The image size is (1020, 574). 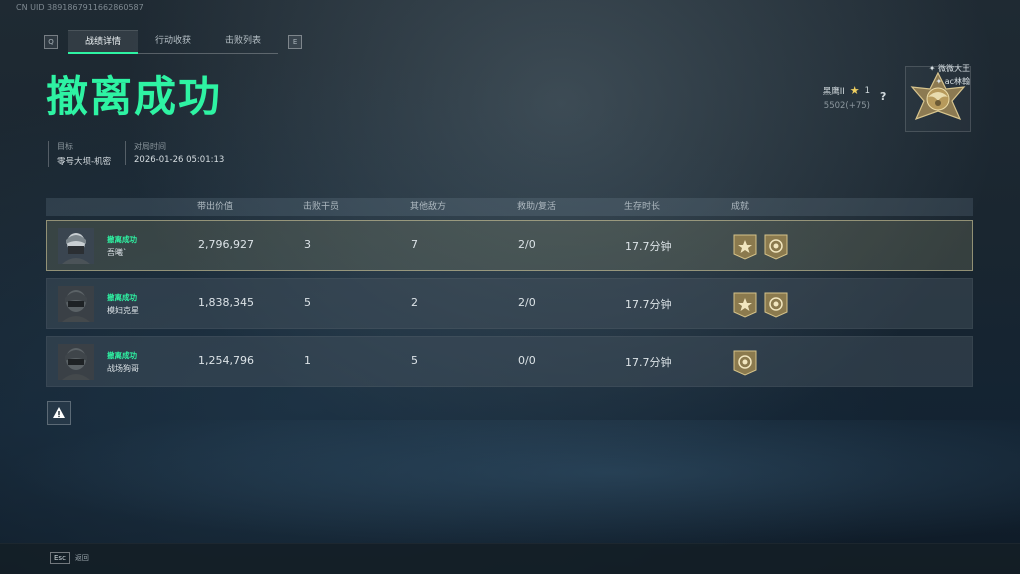 What do you see at coordinates (226, 244) in the screenshot?
I see `extracted-value: 2,796,927` at bounding box center [226, 244].